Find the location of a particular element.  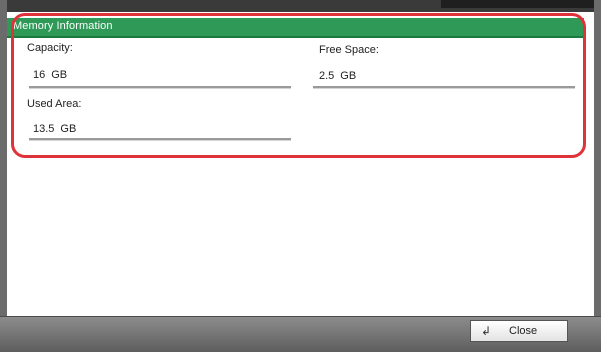

left-bezel is located at coordinates (3, 175).